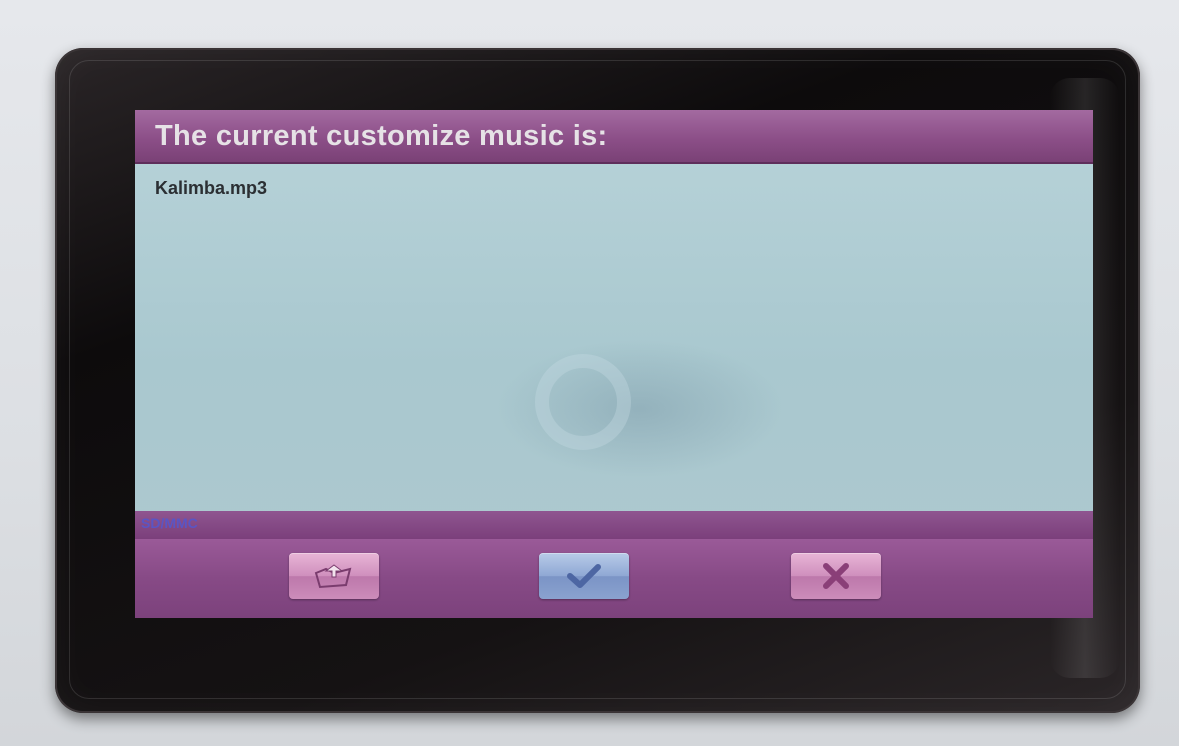 The width and height of the screenshot is (1179, 746). I want to click on checkmark-icon, so click(584, 576).